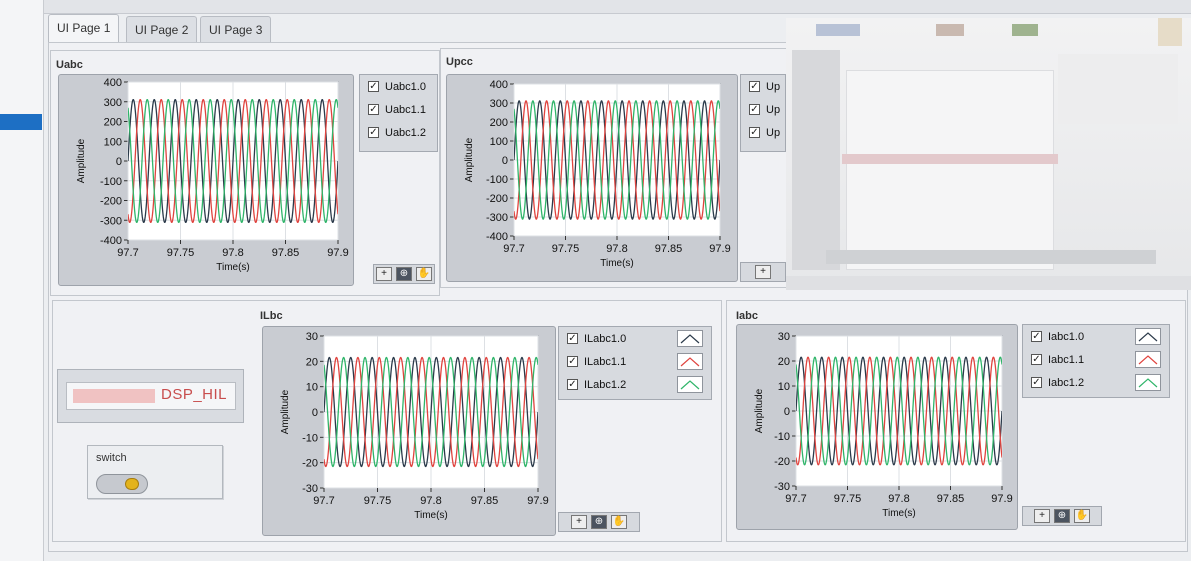 The width and height of the screenshot is (1191, 561). I want to click on dsp-hil-indicator: DSP_HIL, so click(150, 396).